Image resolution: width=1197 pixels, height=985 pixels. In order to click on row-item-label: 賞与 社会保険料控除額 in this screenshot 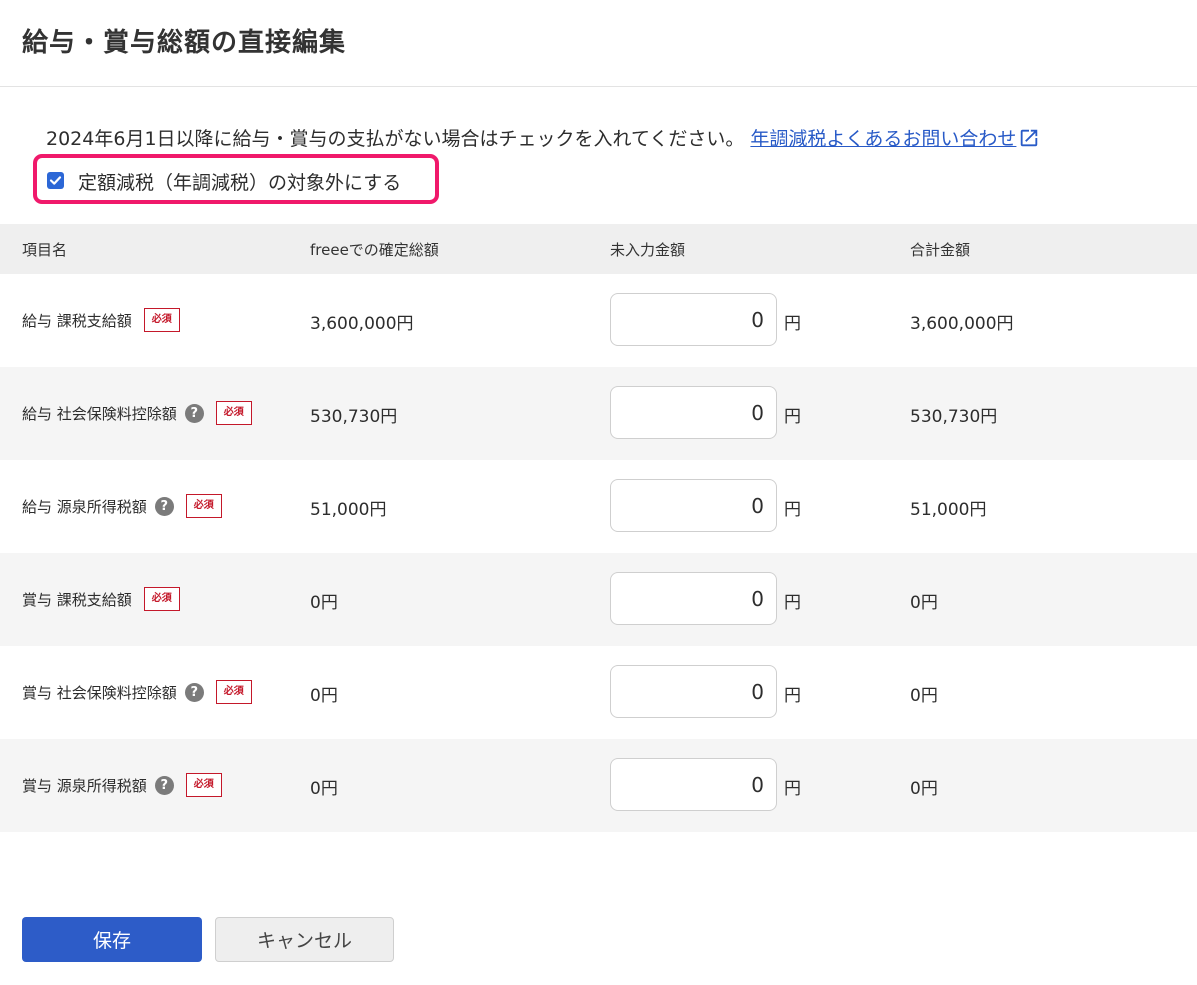, I will do `click(99, 692)`.